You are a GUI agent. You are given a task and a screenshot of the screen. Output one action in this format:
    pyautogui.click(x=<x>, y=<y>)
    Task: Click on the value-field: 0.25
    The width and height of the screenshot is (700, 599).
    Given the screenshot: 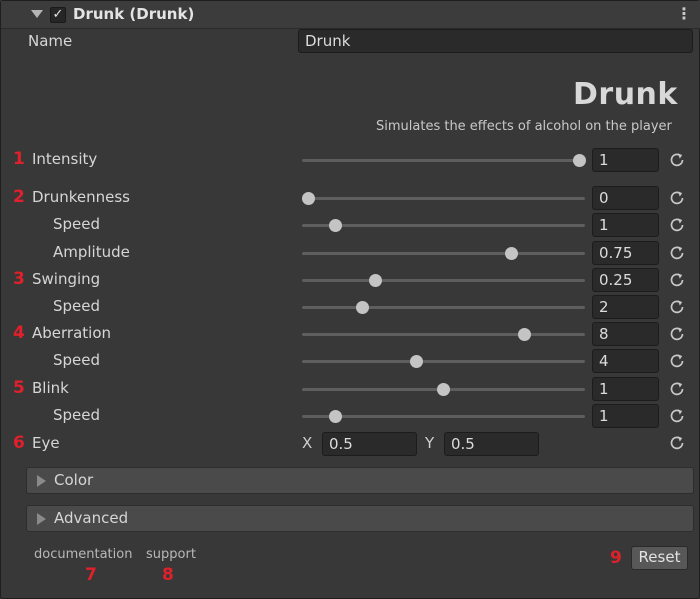 What is the action you would take?
    pyautogui.click(x=625, y=280)
    